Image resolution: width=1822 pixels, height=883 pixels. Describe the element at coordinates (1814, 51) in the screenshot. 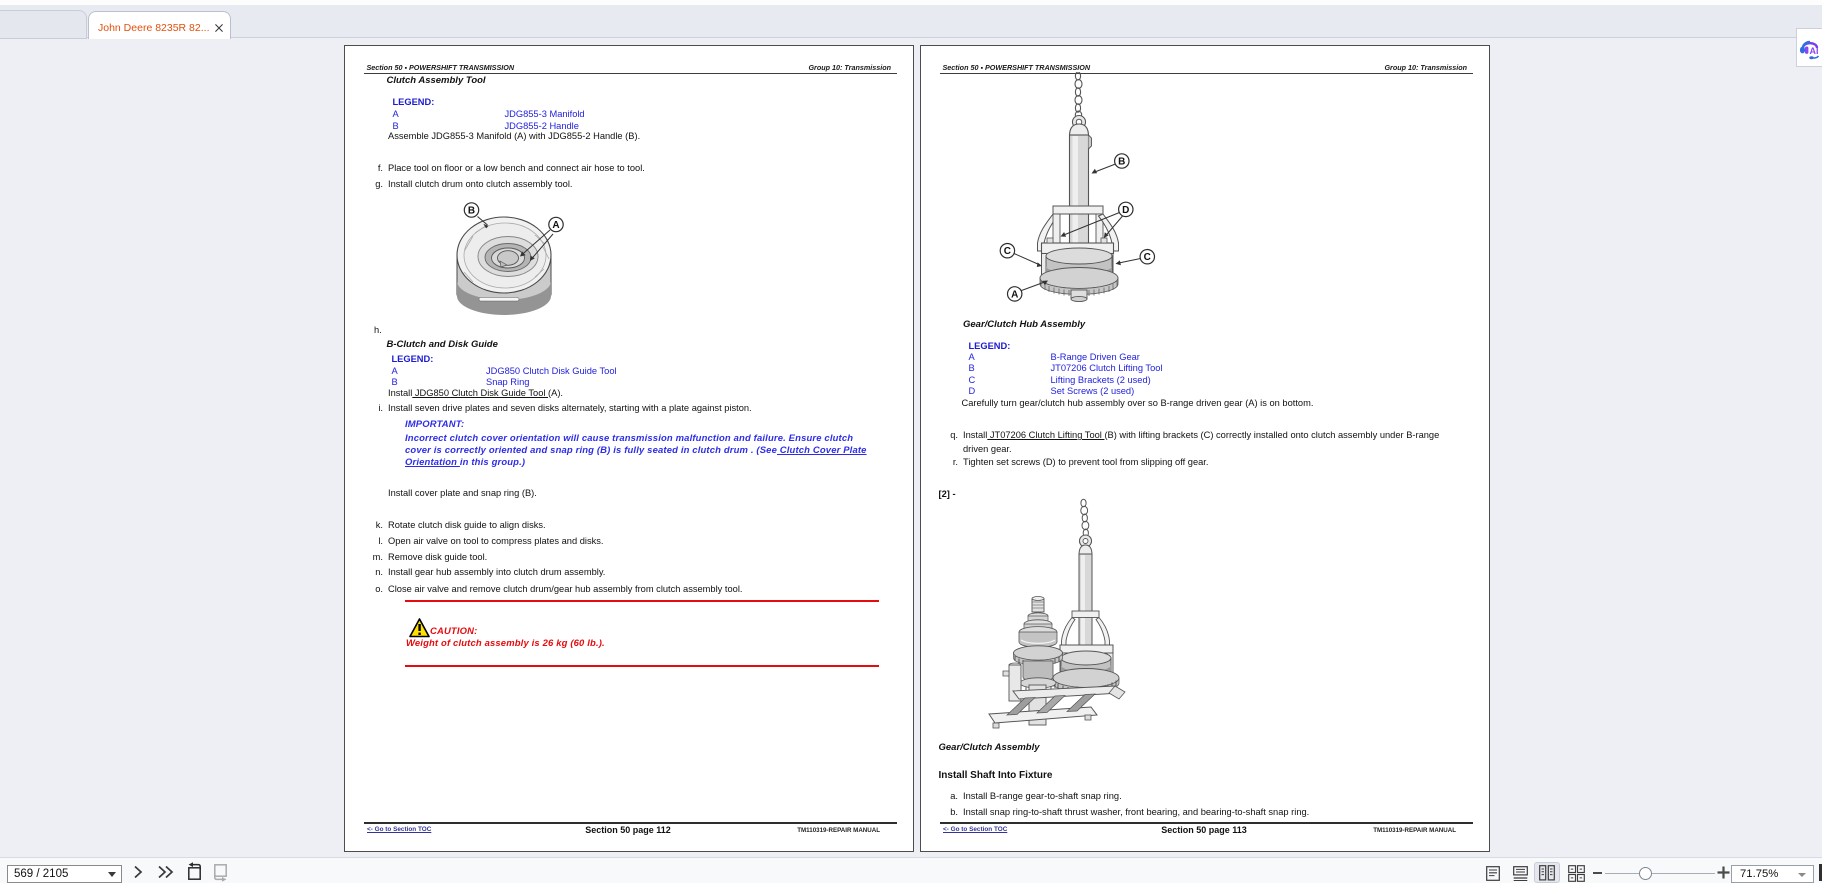

I see `svg-text: AI` at that location.